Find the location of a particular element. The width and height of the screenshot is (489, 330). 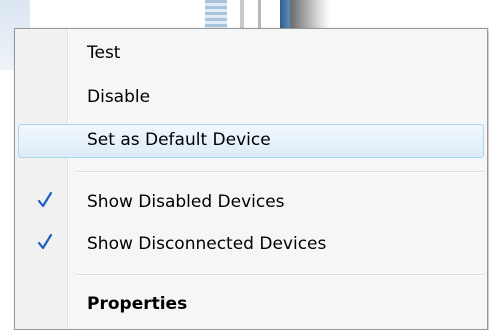

menu-item-label: Disable is located at coordinates (119, 97).